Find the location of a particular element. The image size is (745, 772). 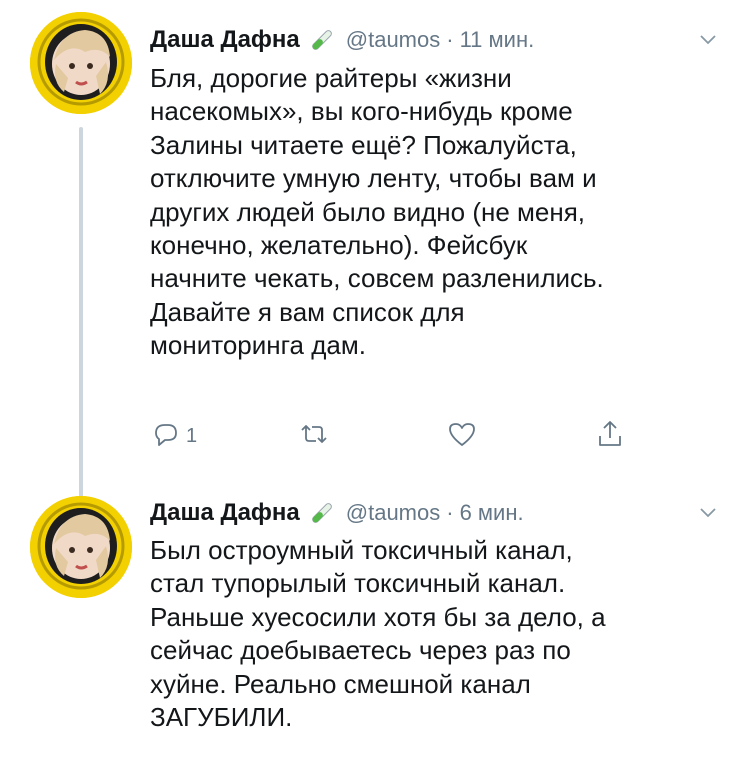

share-button is located at coordinates (610, 436).